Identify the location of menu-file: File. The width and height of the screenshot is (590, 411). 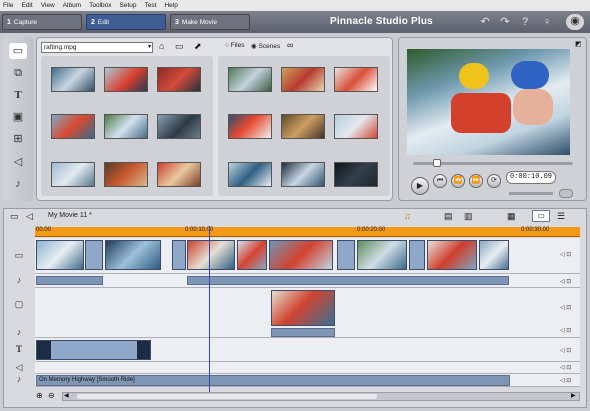
(8, 5).